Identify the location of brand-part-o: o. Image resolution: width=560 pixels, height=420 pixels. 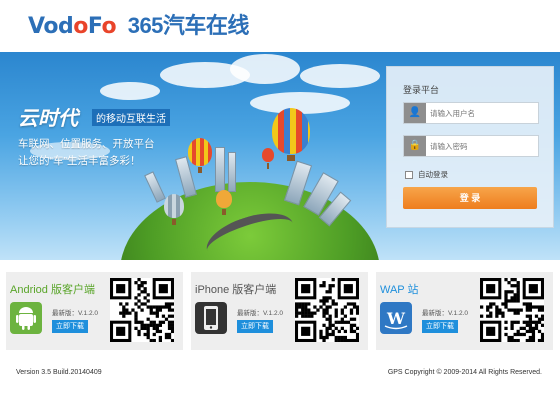
(80, 26).